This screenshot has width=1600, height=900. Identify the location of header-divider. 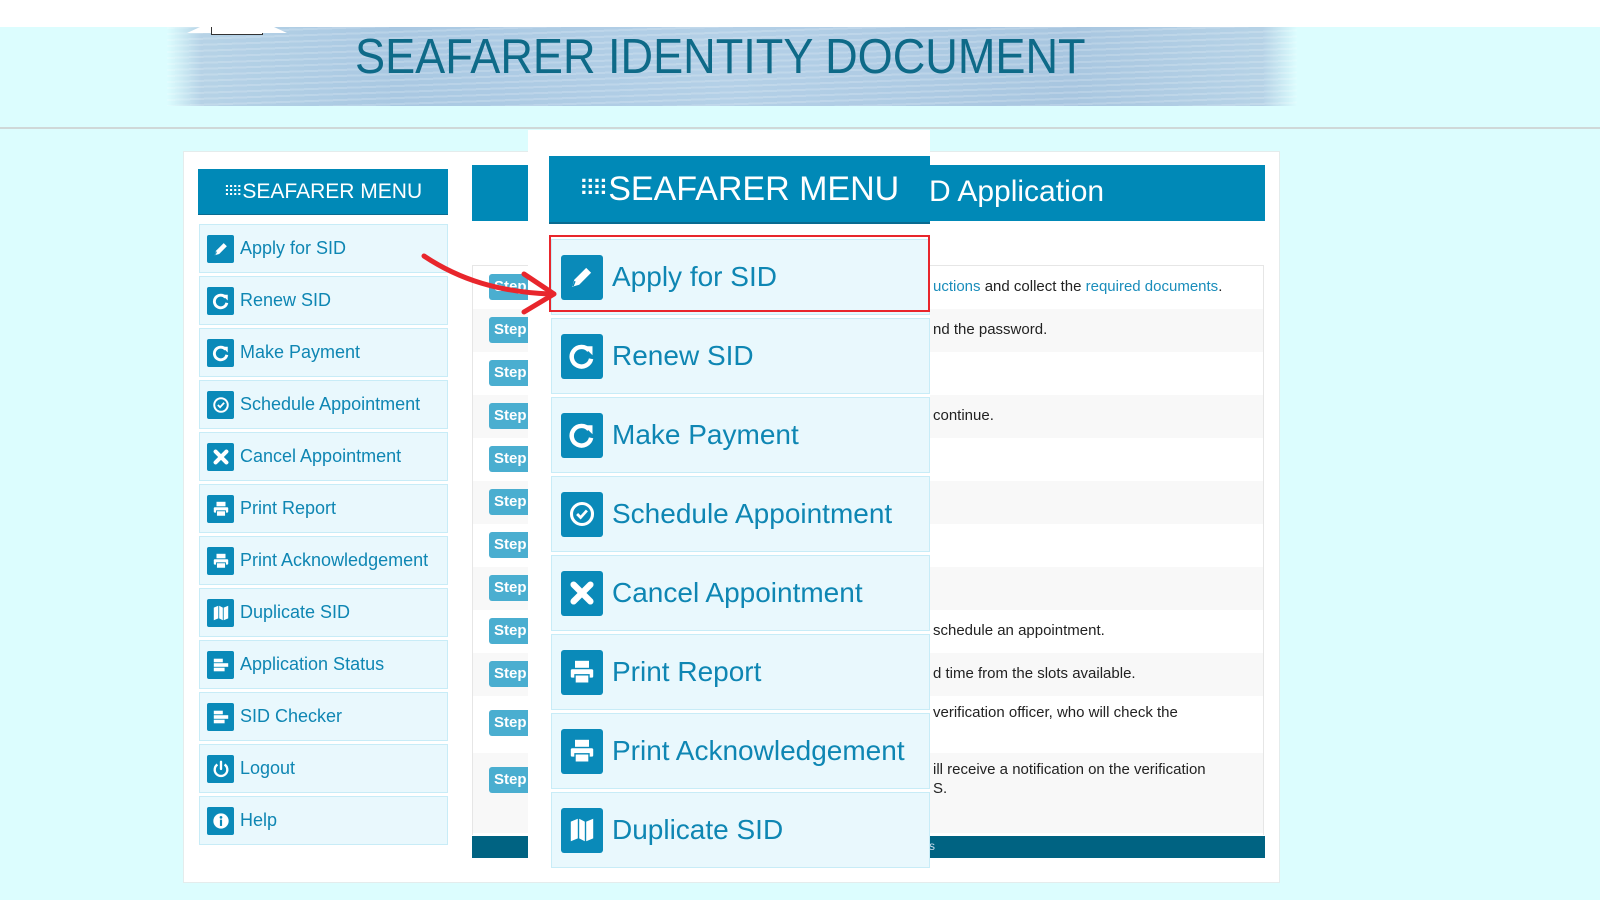
(800, 128).